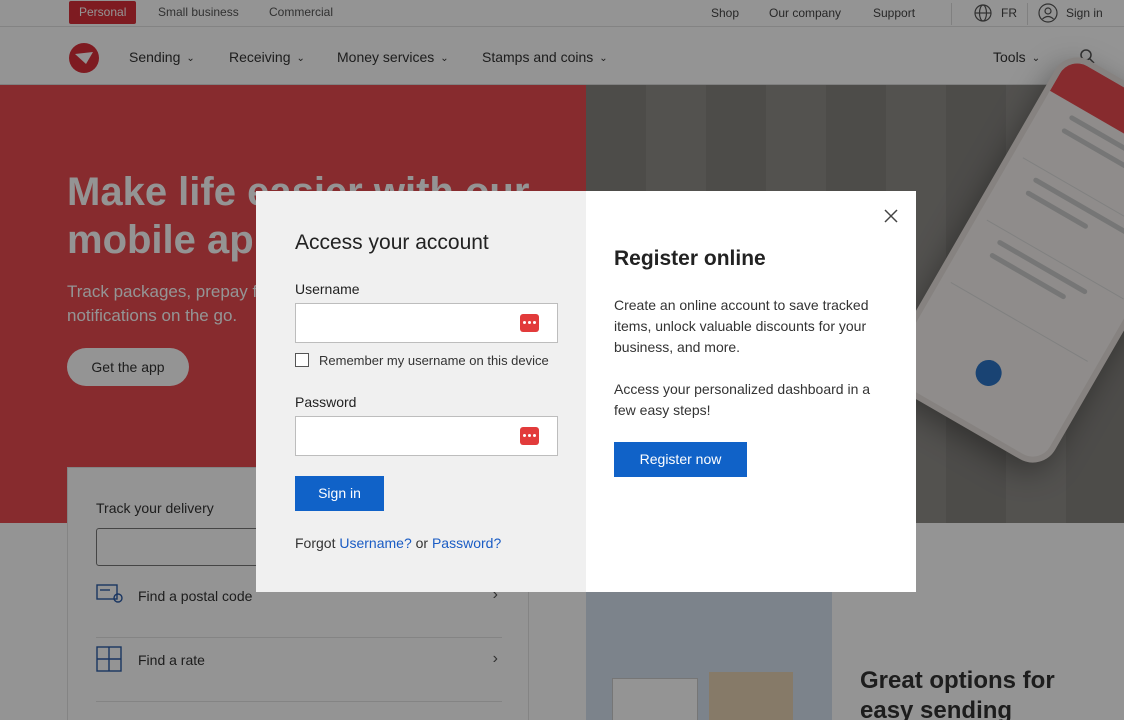  I want to click on remember-checkbox, so click(302, 360).